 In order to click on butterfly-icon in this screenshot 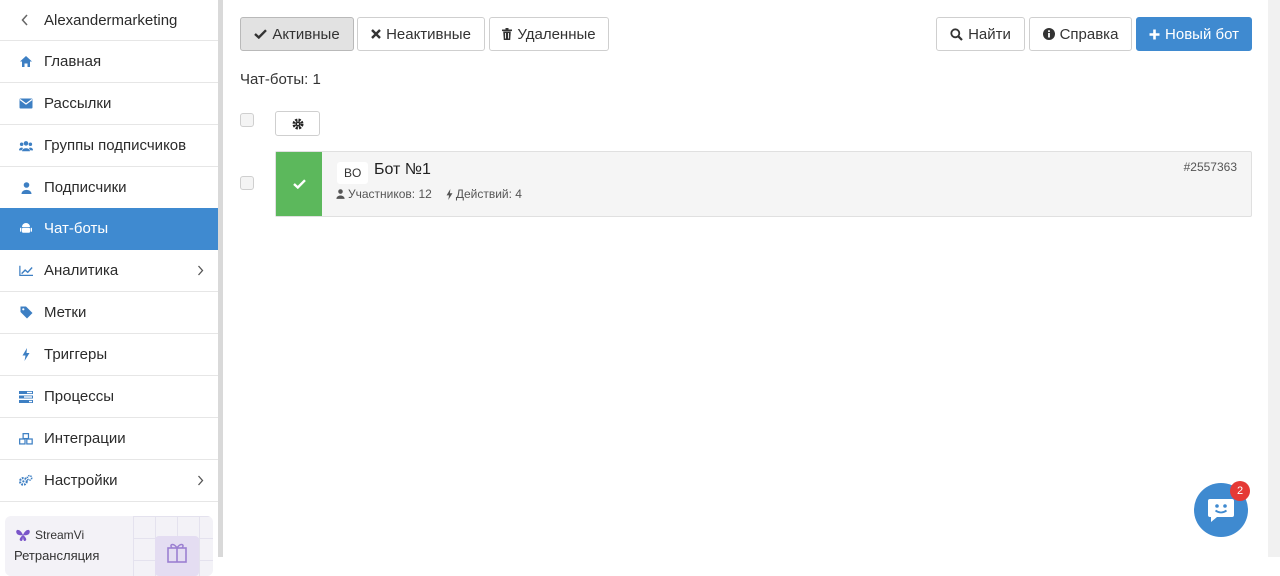, I will do `click(23, 535)`.